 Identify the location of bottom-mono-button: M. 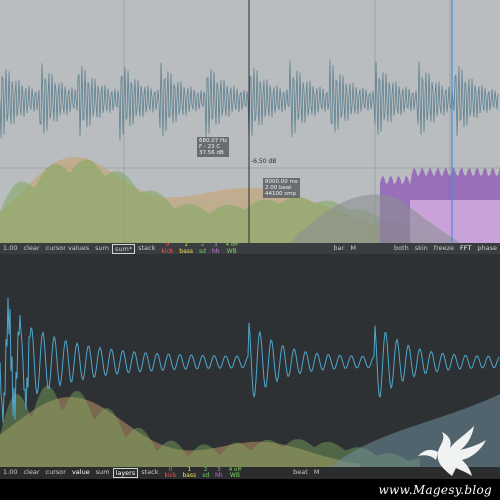
(317, 472).